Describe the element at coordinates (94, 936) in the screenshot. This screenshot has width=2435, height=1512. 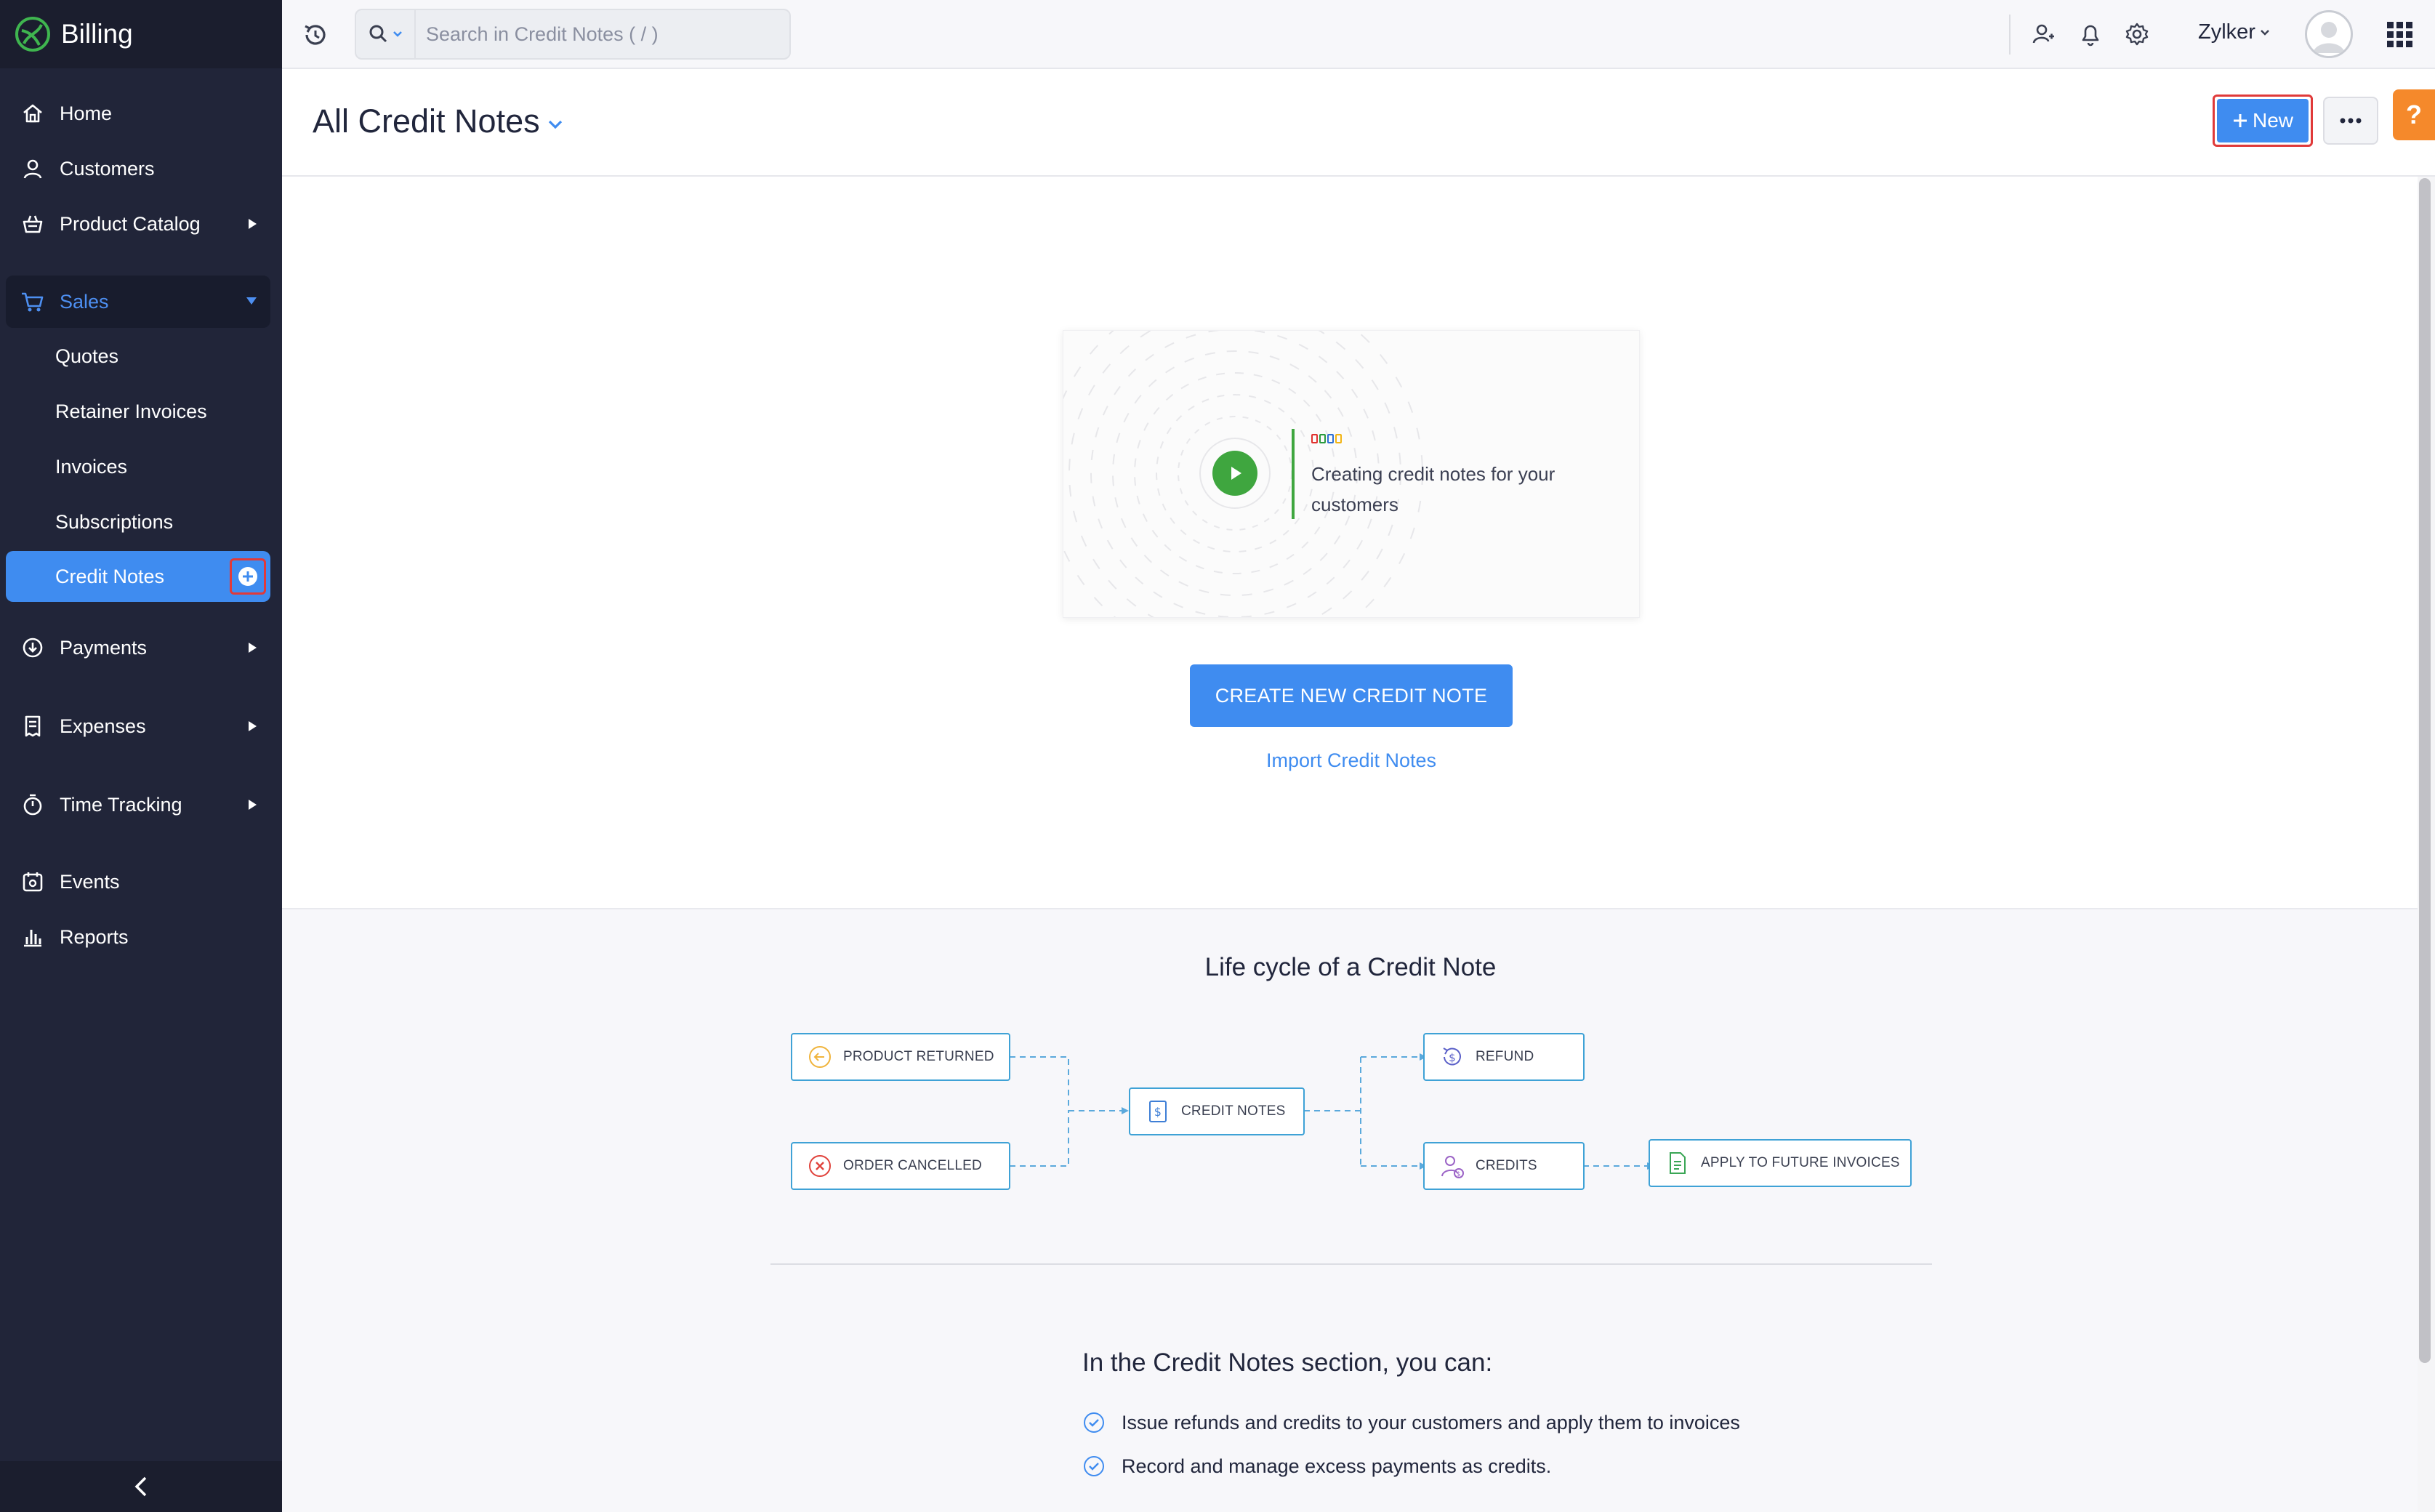
I see `sidebar-item-label: Reports` at that location.